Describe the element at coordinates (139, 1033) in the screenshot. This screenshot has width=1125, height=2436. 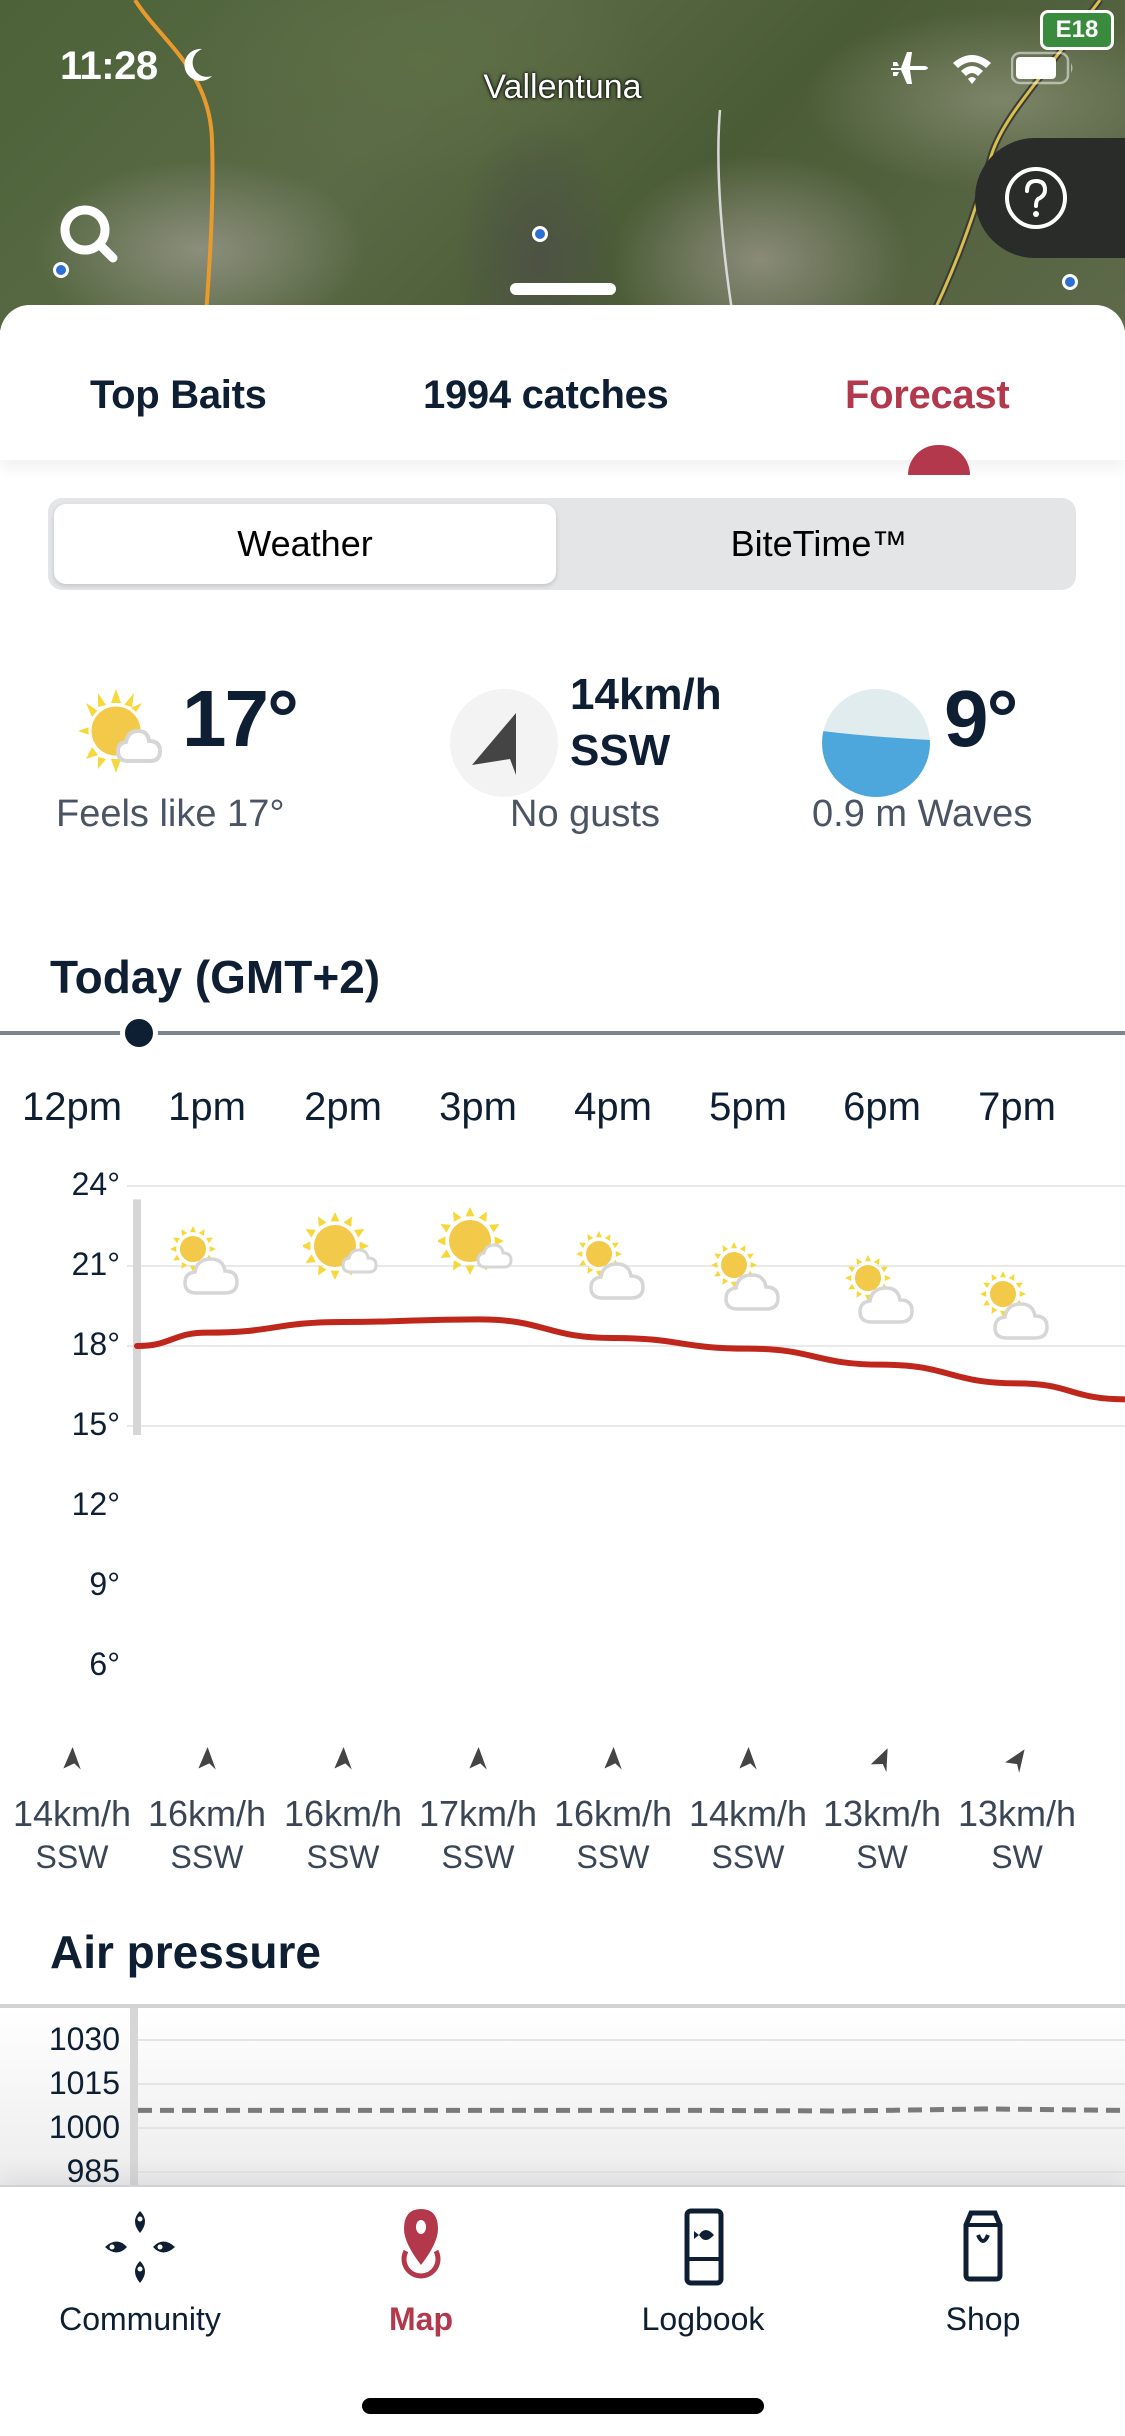
I see `timeline-scrubber` at that location.